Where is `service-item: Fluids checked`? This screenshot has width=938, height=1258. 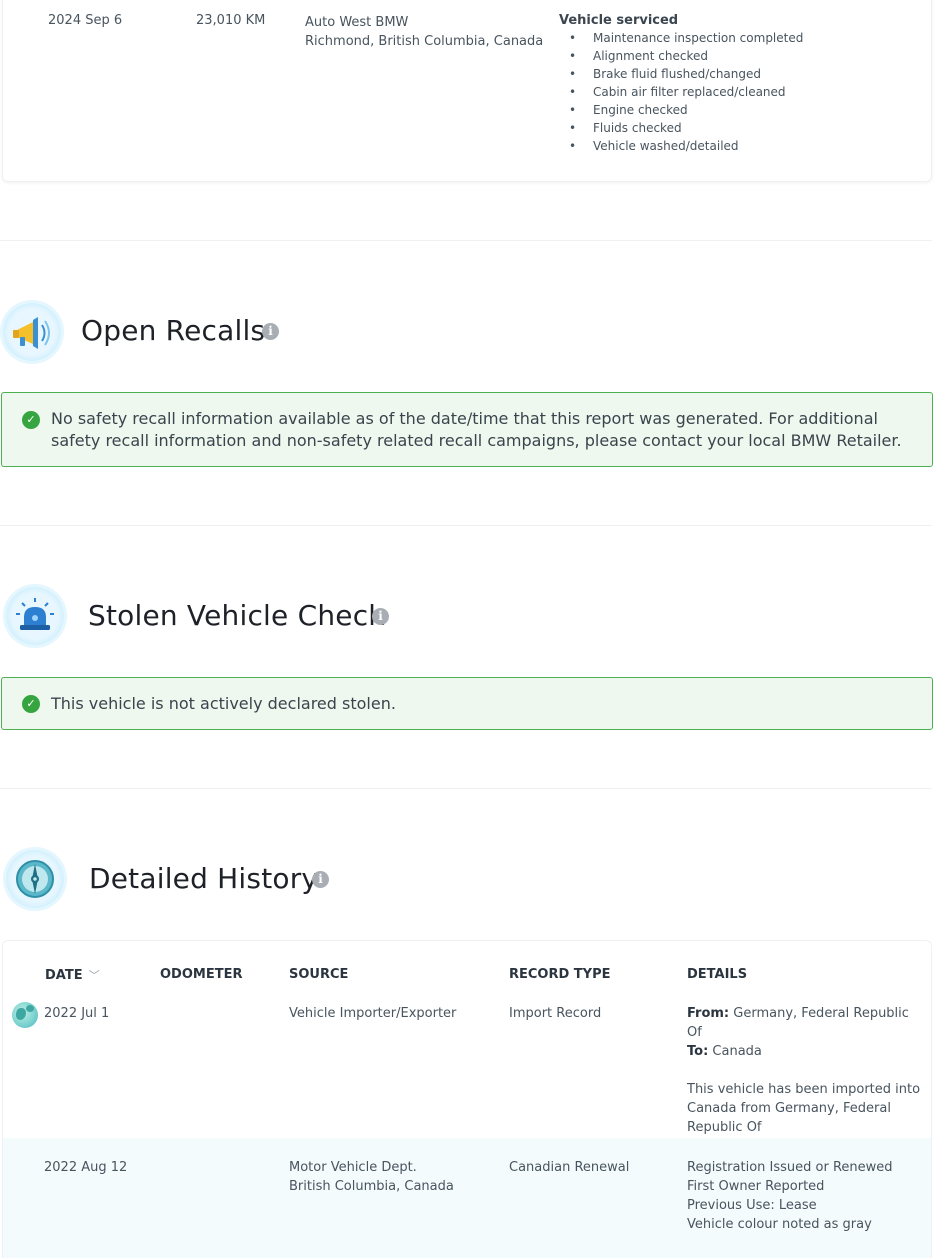
service-item: Fluids checked is located at coordinates (681, 128).